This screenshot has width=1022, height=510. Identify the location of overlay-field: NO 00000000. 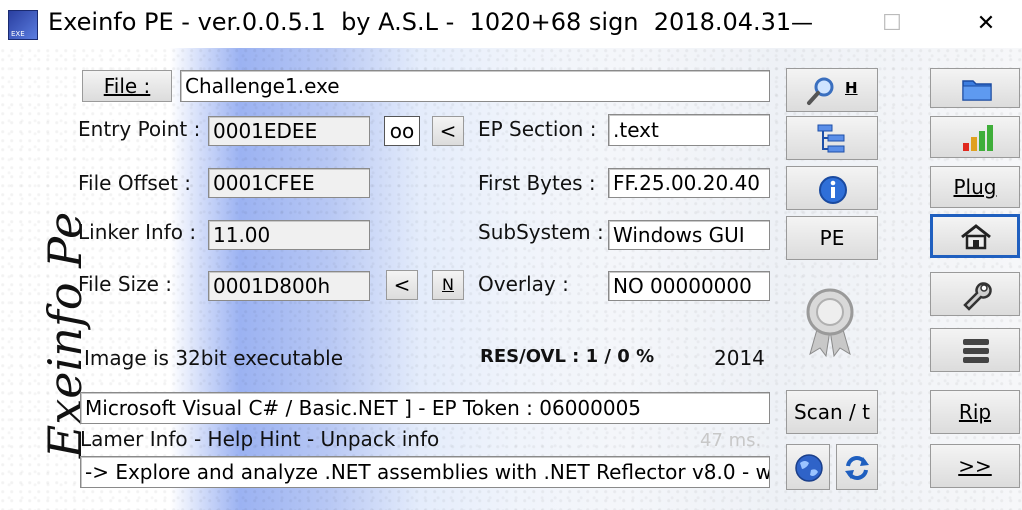
(689, 286).